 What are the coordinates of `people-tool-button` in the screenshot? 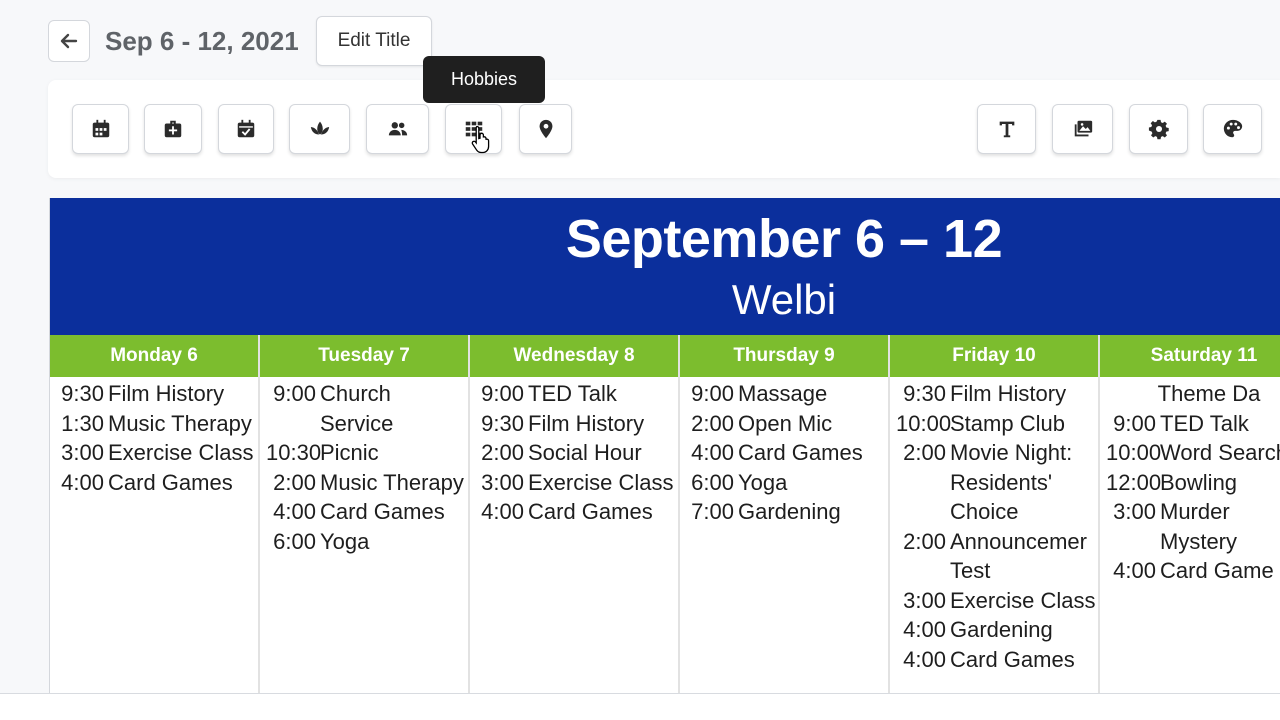 It's located at (397, 129).